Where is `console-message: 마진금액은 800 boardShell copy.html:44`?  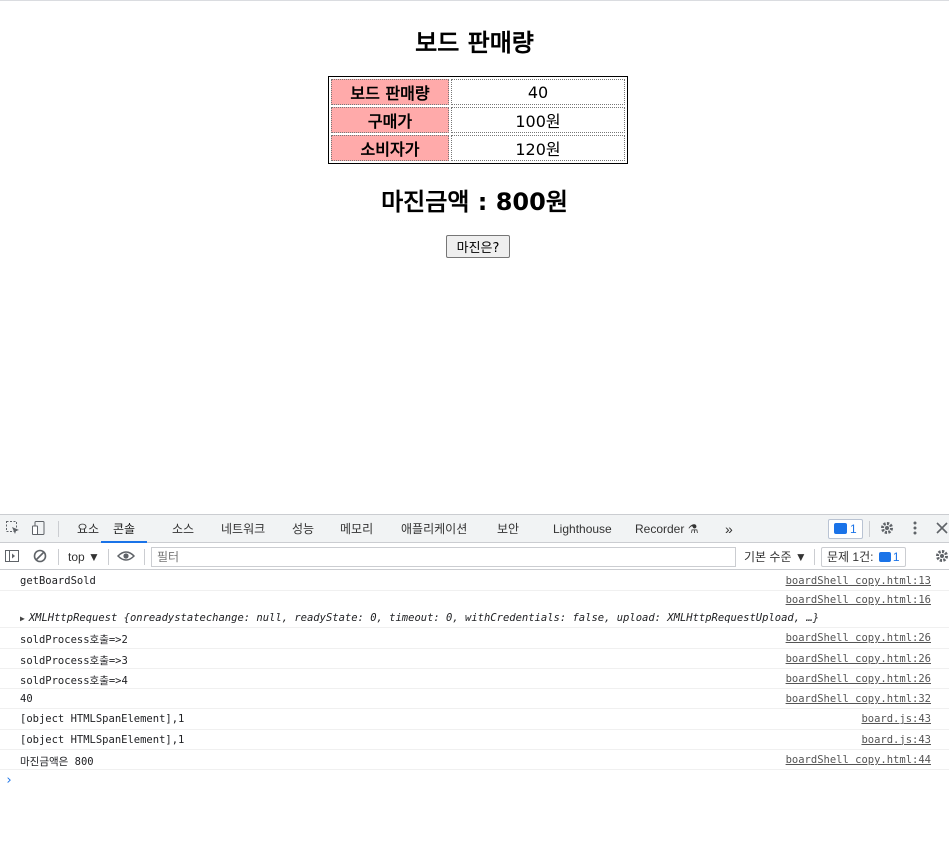 console-message: 마진금액은 800 boardShell copy.html:44 is located at coordinates (474, 760).